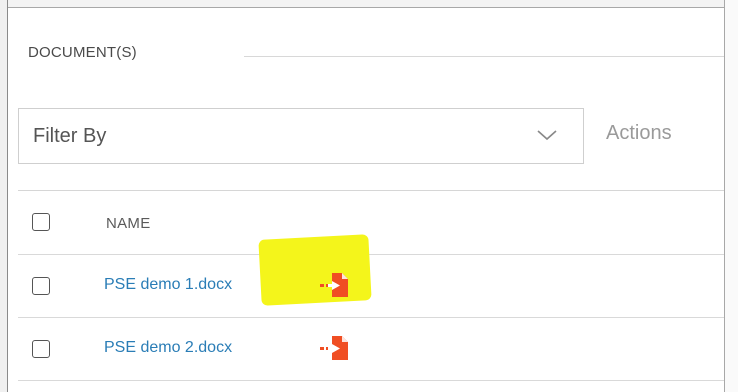 The height and width of the screenshot is (392, 738). I want to click on window-top-edge, so click(369, 4).